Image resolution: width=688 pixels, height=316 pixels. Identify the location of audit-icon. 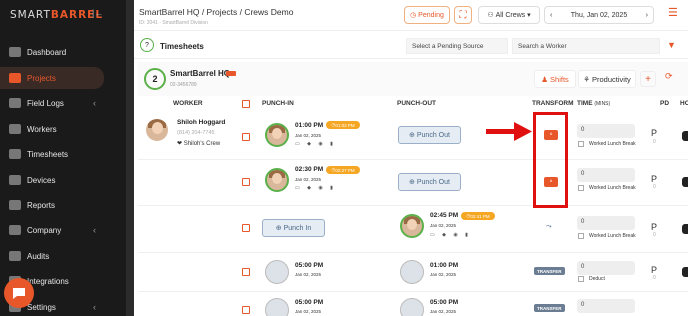
(15, 256).